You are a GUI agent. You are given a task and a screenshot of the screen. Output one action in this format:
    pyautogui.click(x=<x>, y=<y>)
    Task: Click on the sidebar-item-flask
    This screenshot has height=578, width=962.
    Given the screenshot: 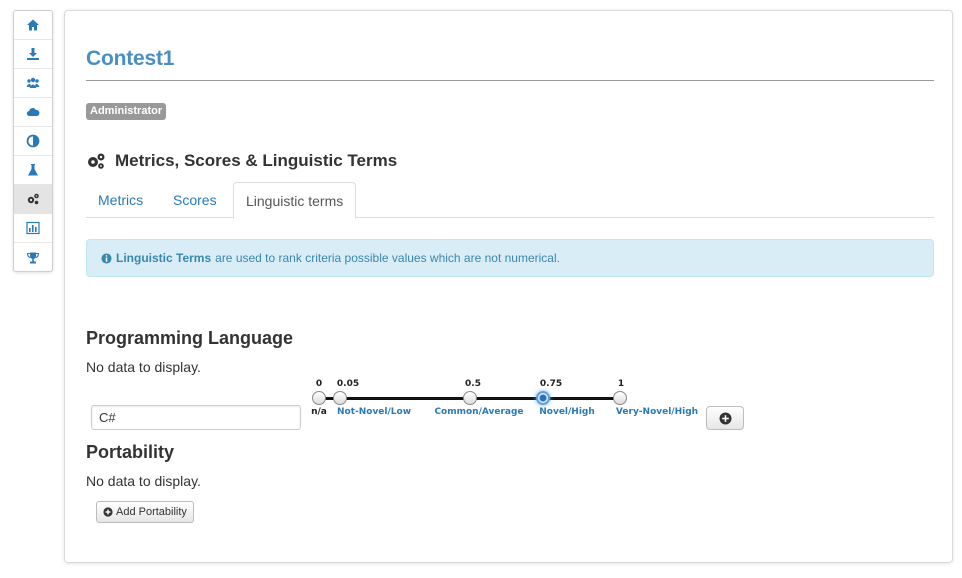 What is the action you would take?
    pyautogui.click(x=33, y=170)
    